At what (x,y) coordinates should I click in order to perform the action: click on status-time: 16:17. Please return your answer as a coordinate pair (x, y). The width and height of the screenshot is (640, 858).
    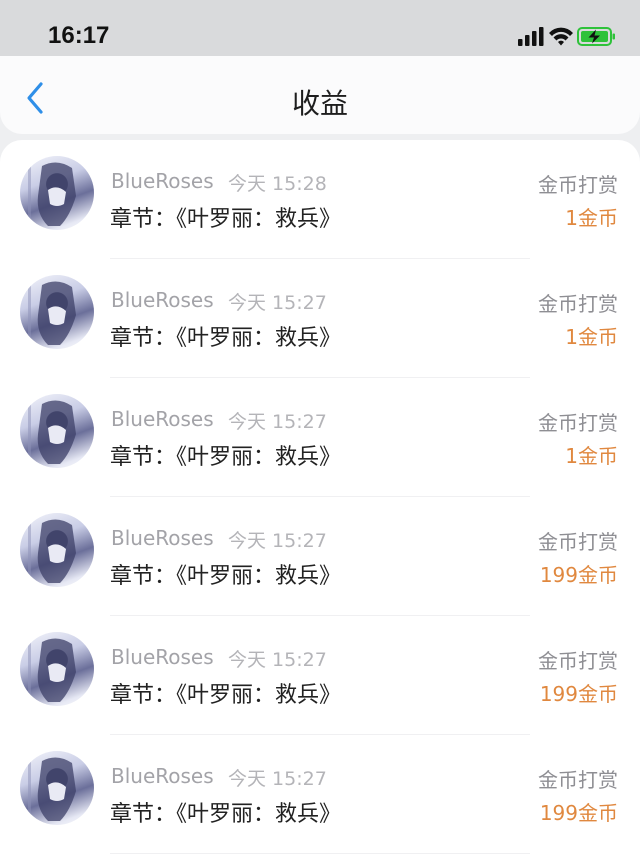
    Looking at the image, I should click on (79, 35).